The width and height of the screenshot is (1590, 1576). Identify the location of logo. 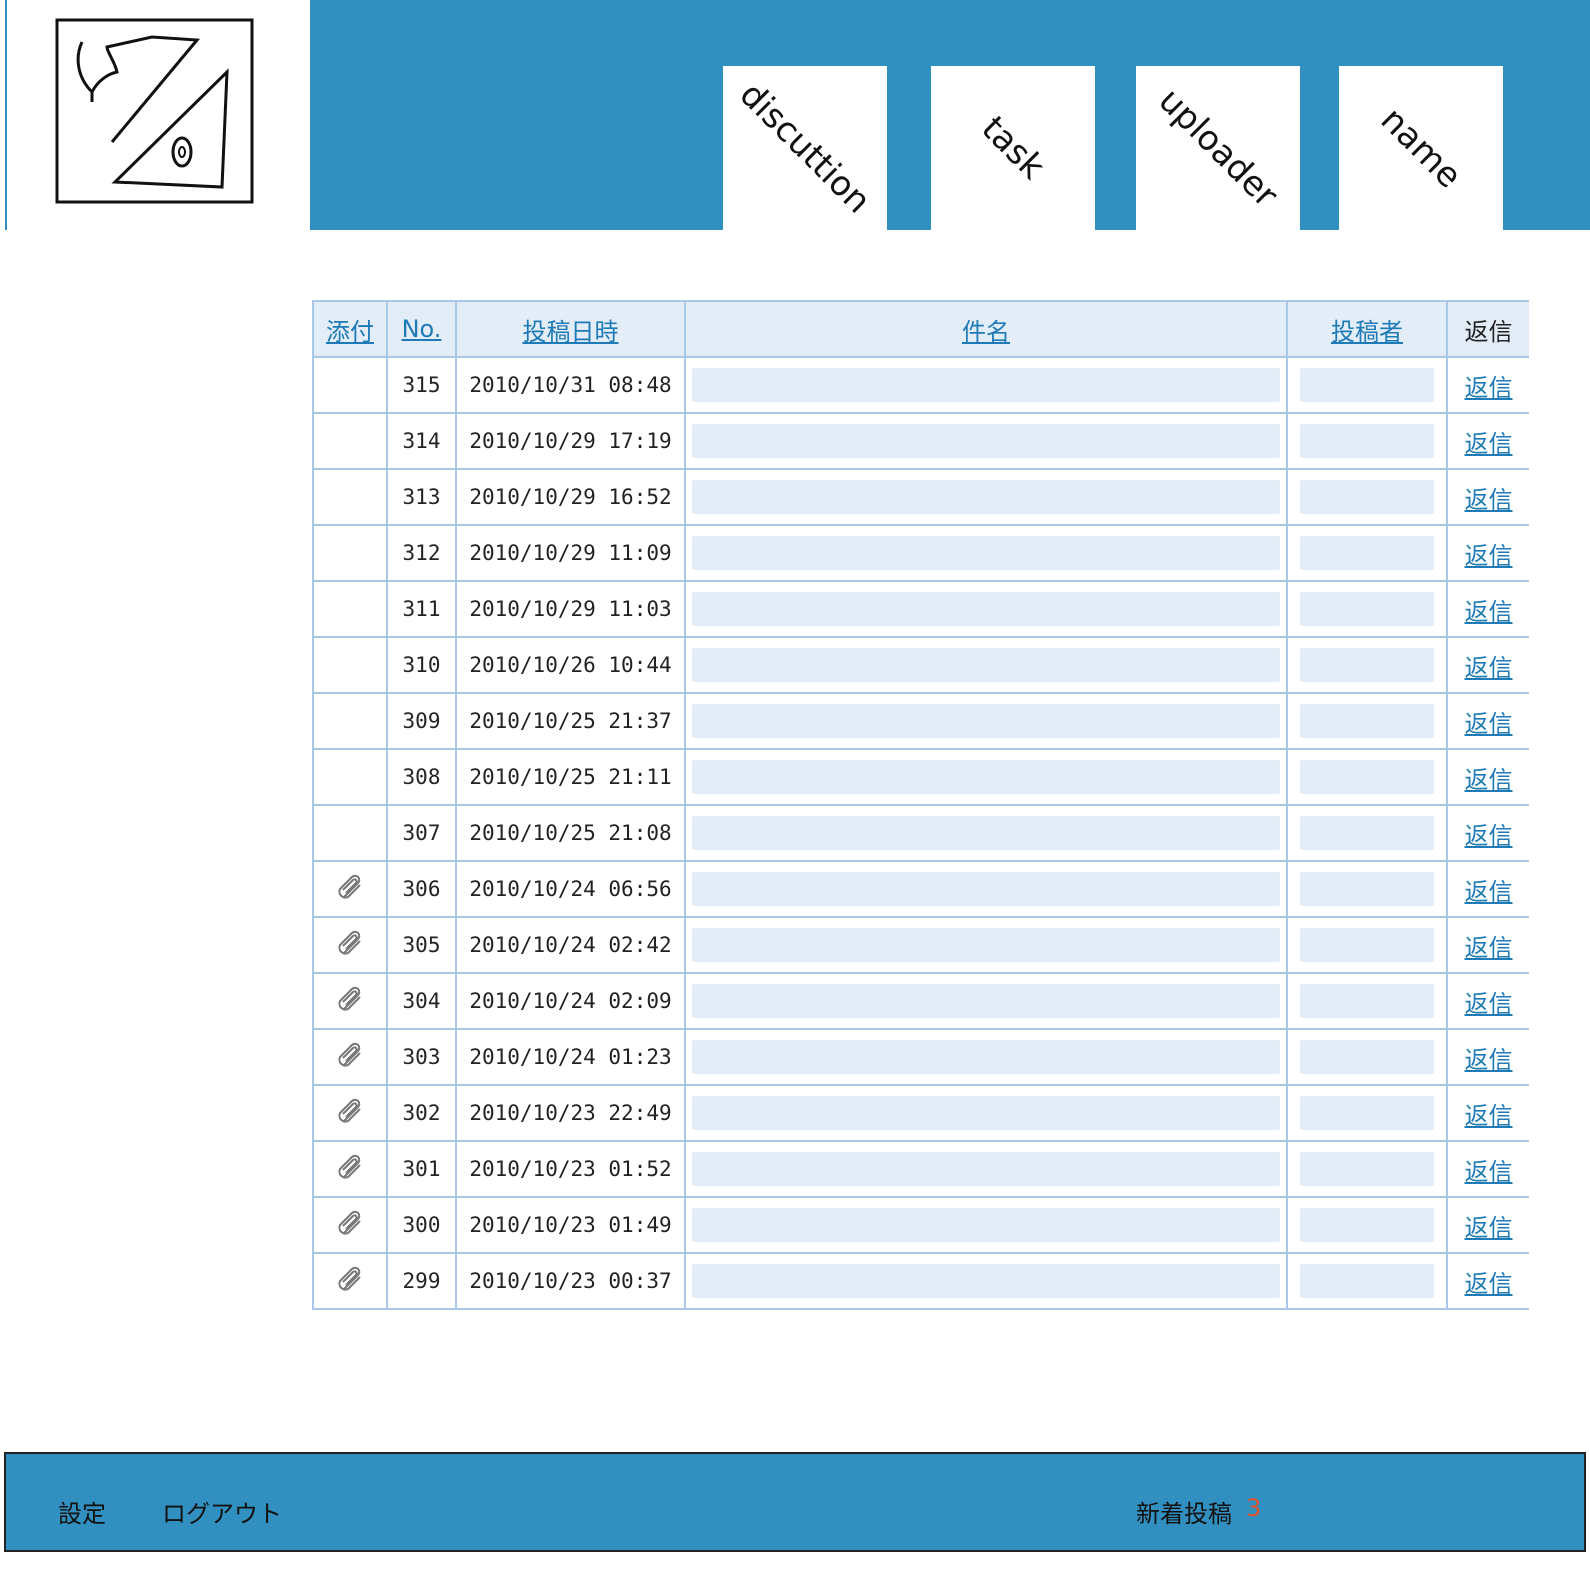
(157, 115).